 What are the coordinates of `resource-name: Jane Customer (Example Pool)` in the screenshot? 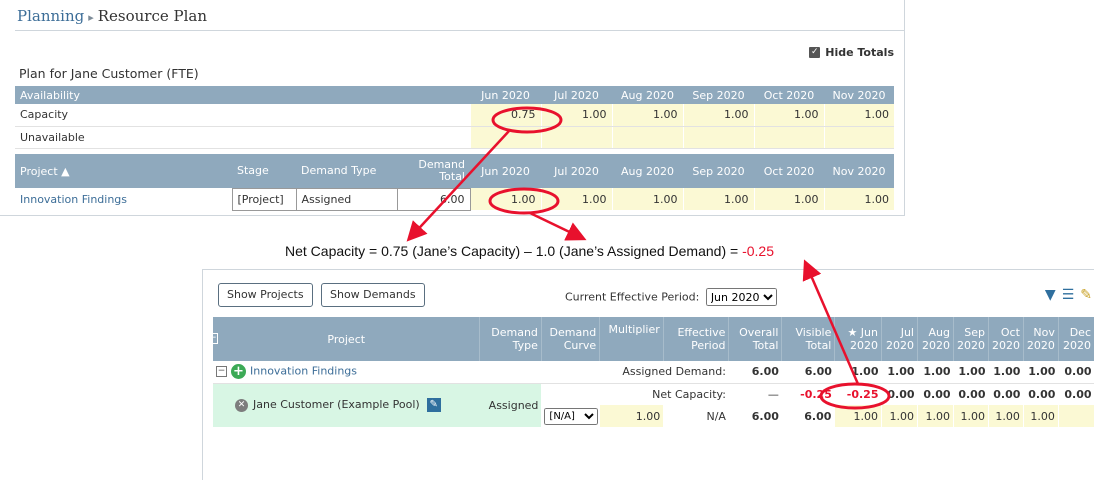 It's located at (336, 405).